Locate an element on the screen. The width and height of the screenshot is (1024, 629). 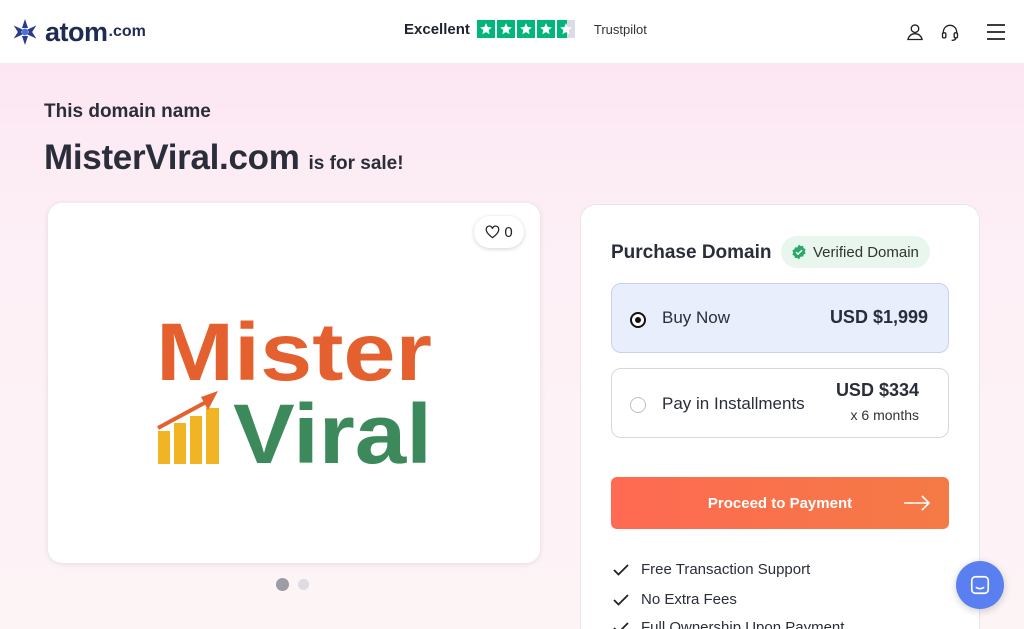
for-sale-label: is for sale! is located at coordinates (356, 163).